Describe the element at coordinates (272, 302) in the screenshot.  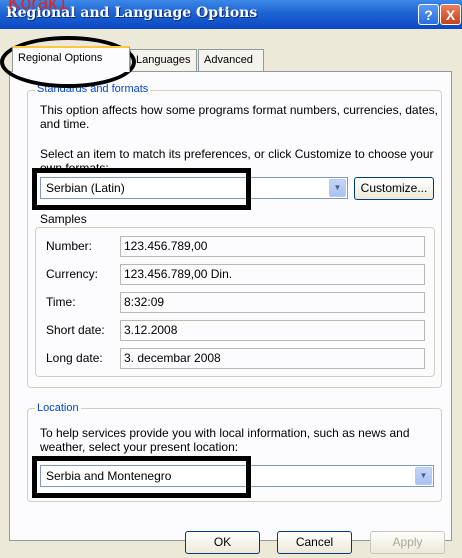
I see `sample-value-time: 8:32:09` at that location.